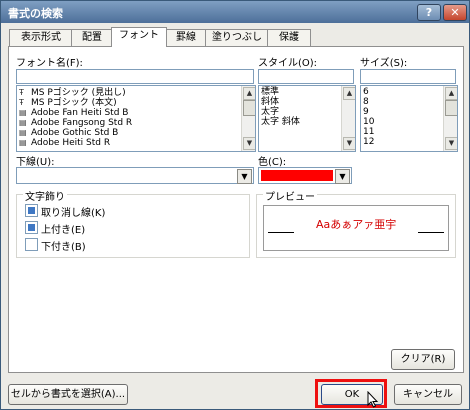 The height and width of the screenshot is (410, 470). Describe the element at coordinates (135, 175) in the screenshot. I see `underline-select: ▼` at that location.